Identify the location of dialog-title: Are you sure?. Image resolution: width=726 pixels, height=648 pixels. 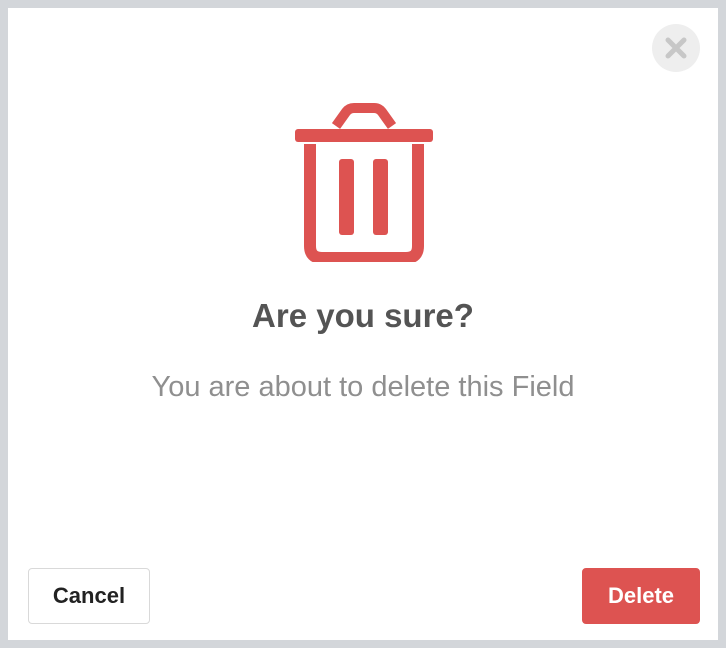
(363, 315).